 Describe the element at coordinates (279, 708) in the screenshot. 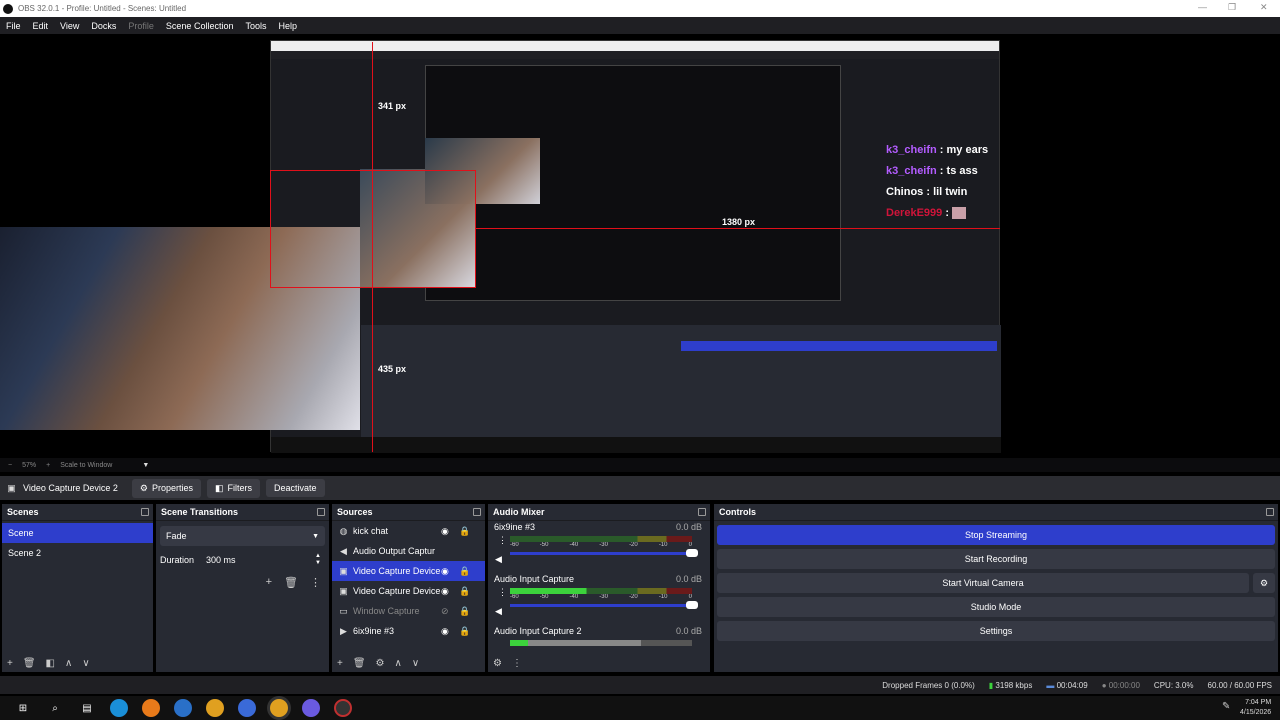

I see `chrome-active-icon` at that location.